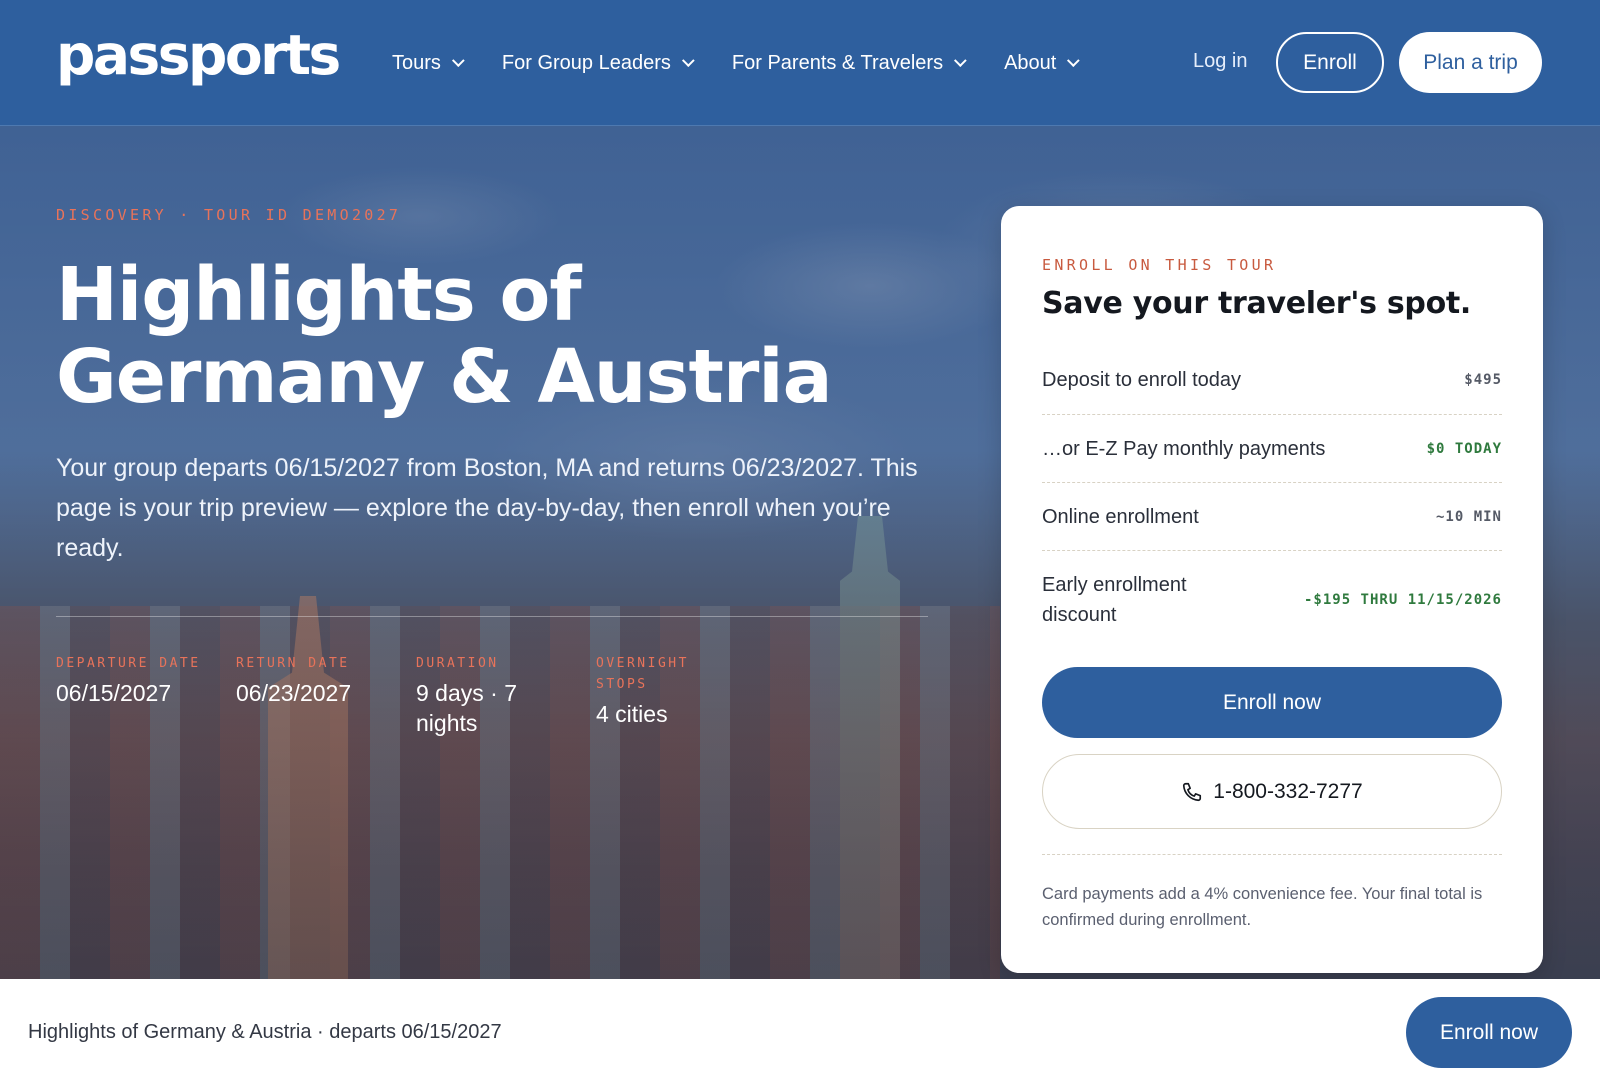 Image resolution: width=1600 pixels, height=1086 pixels. I want to click on stat-value: 4 cities, so click(632, 714).